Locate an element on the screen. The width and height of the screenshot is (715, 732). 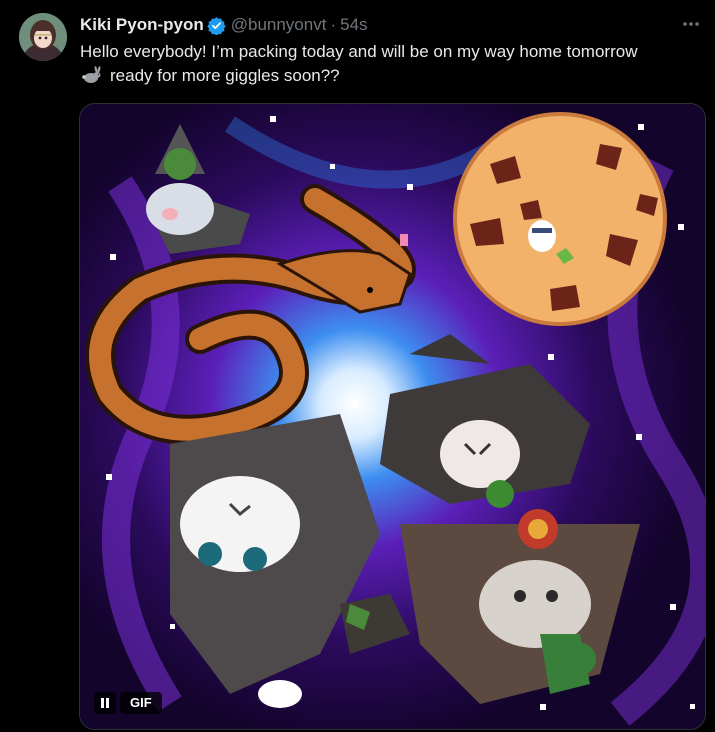
verified-badge-icon is located at coordinates (216, 26).